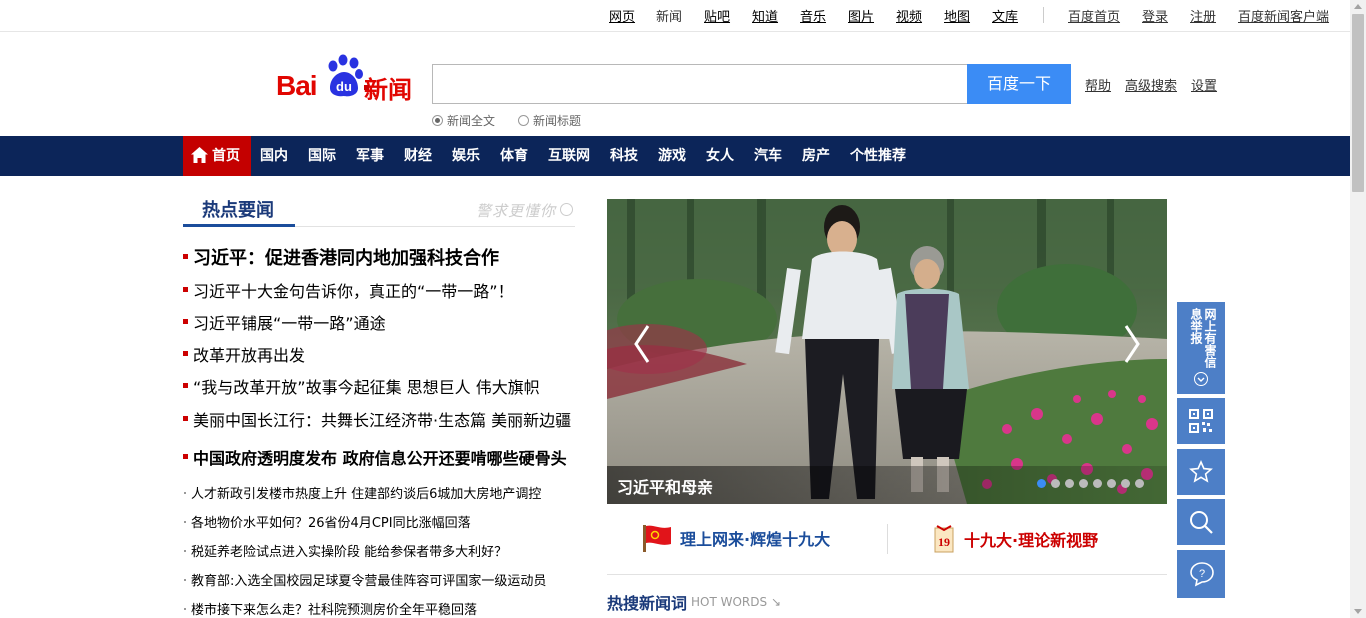 This screenshot has height=618, width=1366. What do you see at coordinates (466, 156) in the screenshot?
I see `nav-entertainment: 娱乐` at bounding box center [466, 156].